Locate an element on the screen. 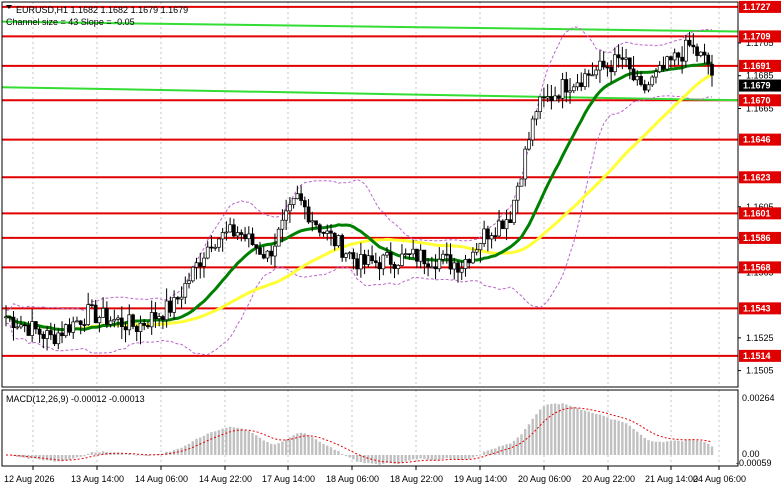  time-label: 18 Aug 22:00 is located at coordinates (416, 479).